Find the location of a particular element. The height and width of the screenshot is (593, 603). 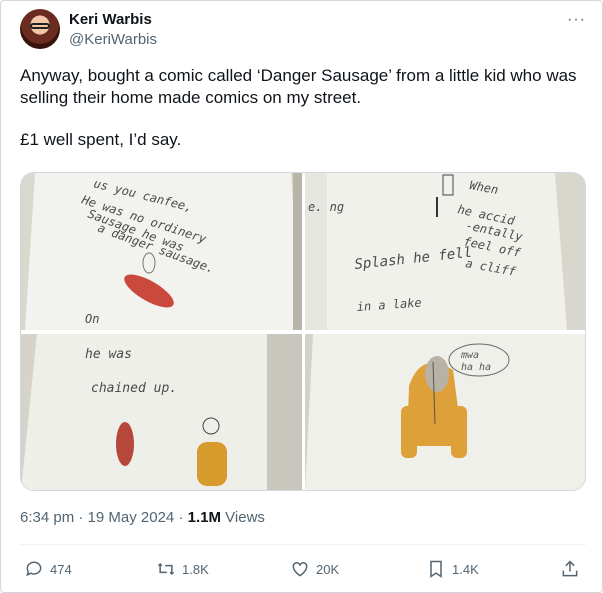

like-button: 20K is located at coordinates (314, 569).